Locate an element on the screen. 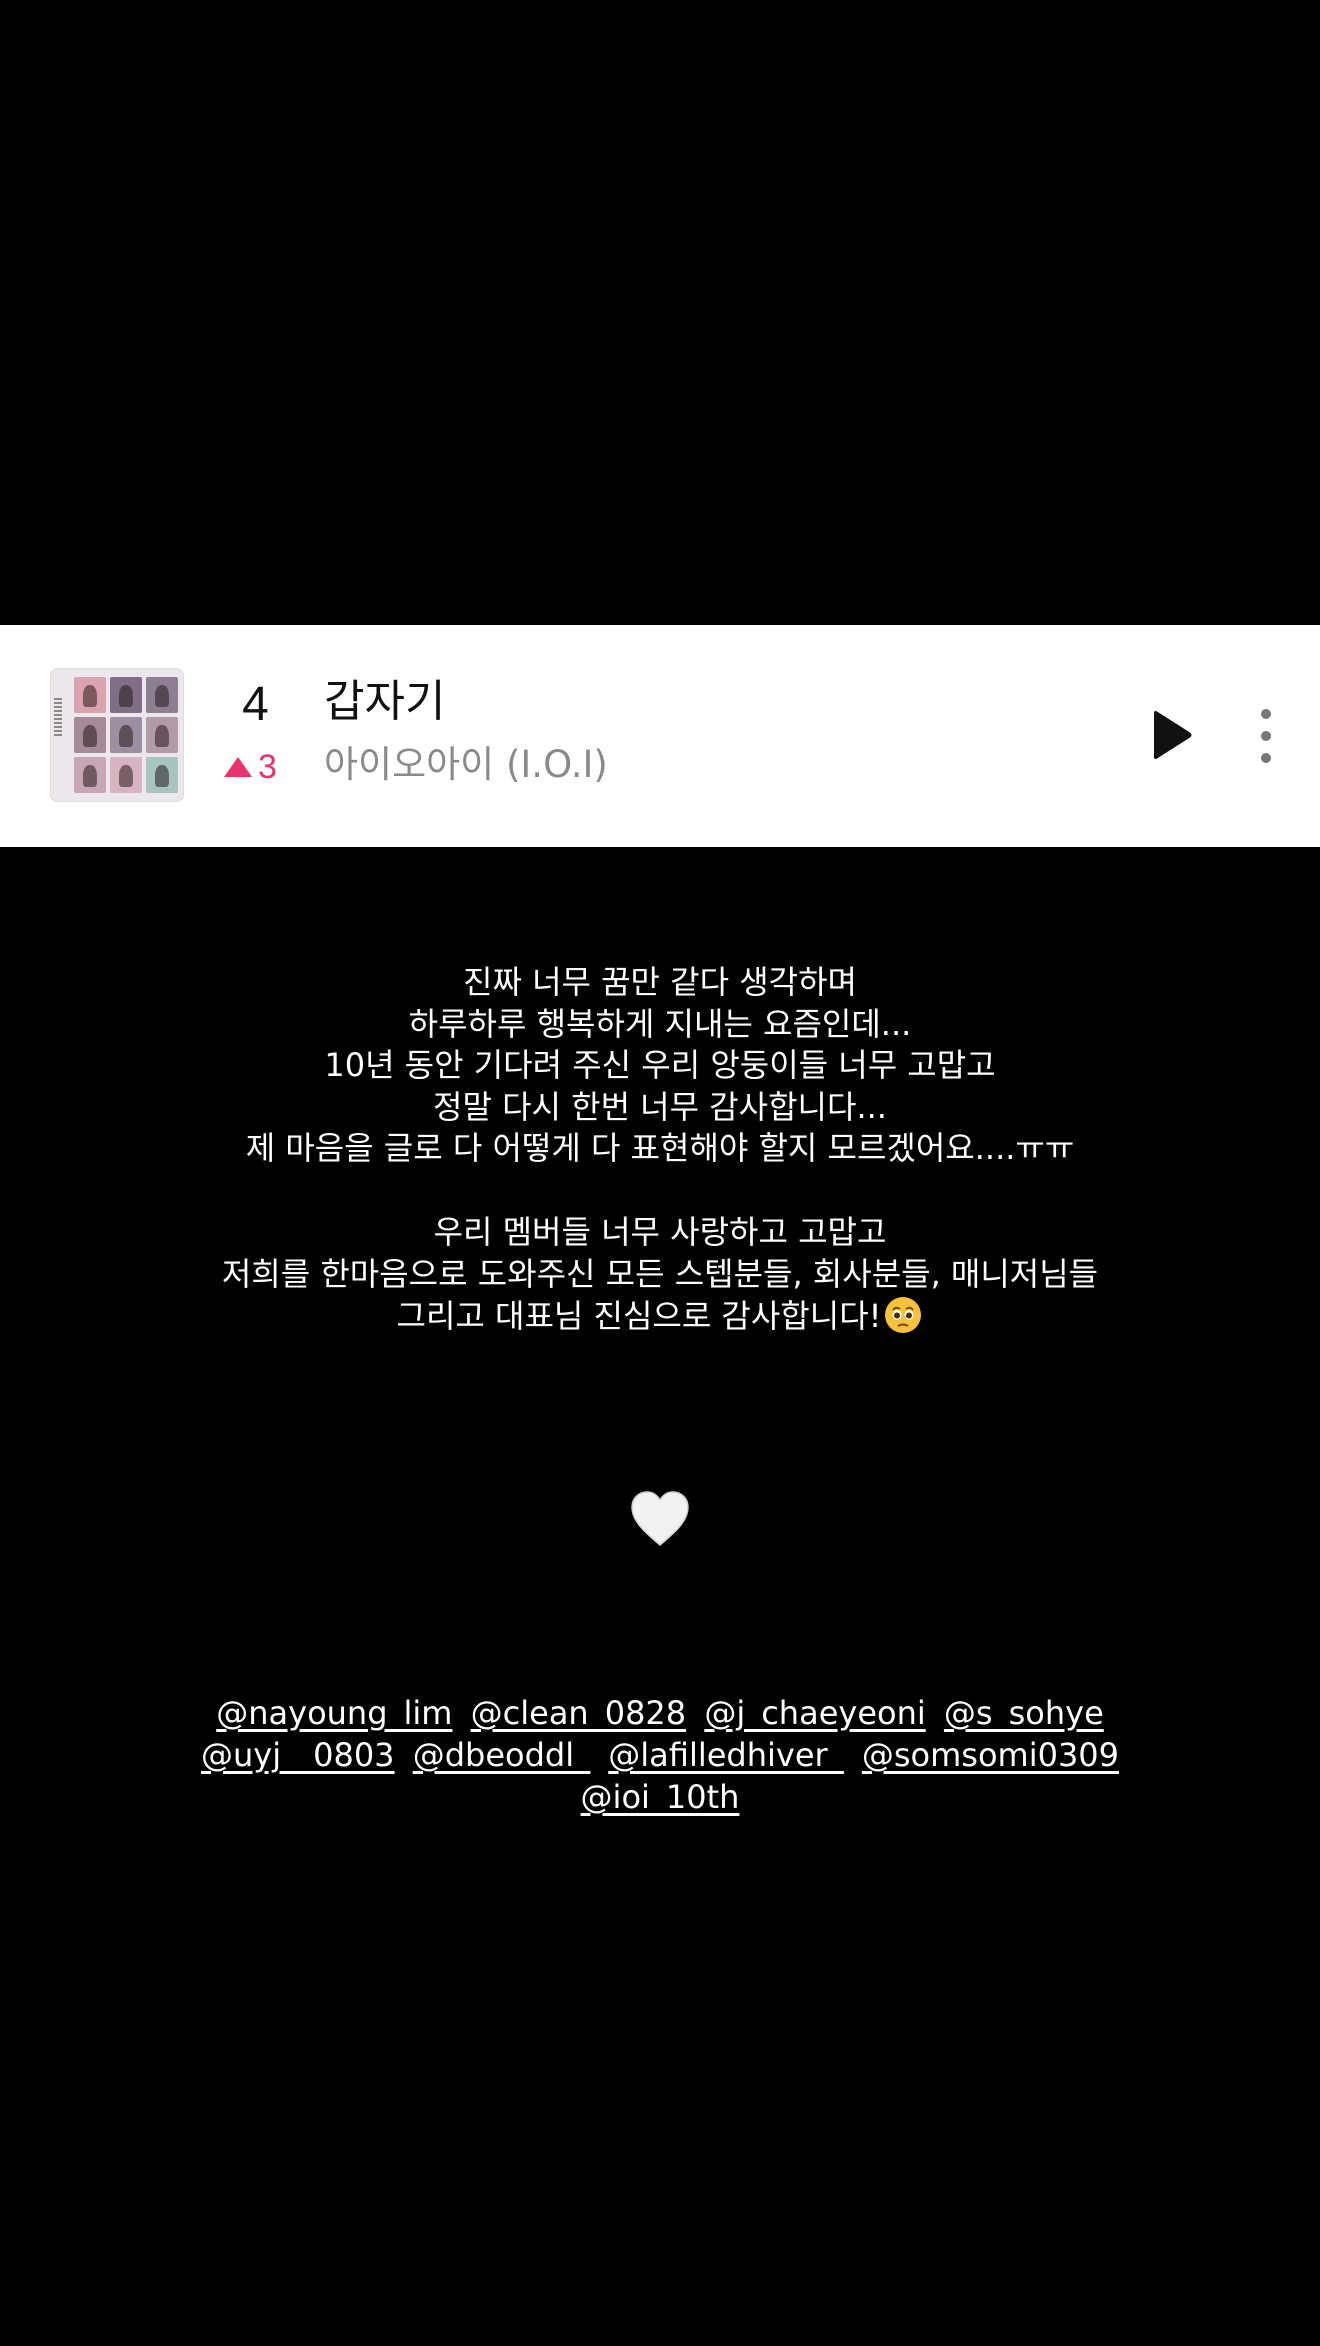  mention-tag: @lafilledhiver_ is located at coordinates (725, 1755).